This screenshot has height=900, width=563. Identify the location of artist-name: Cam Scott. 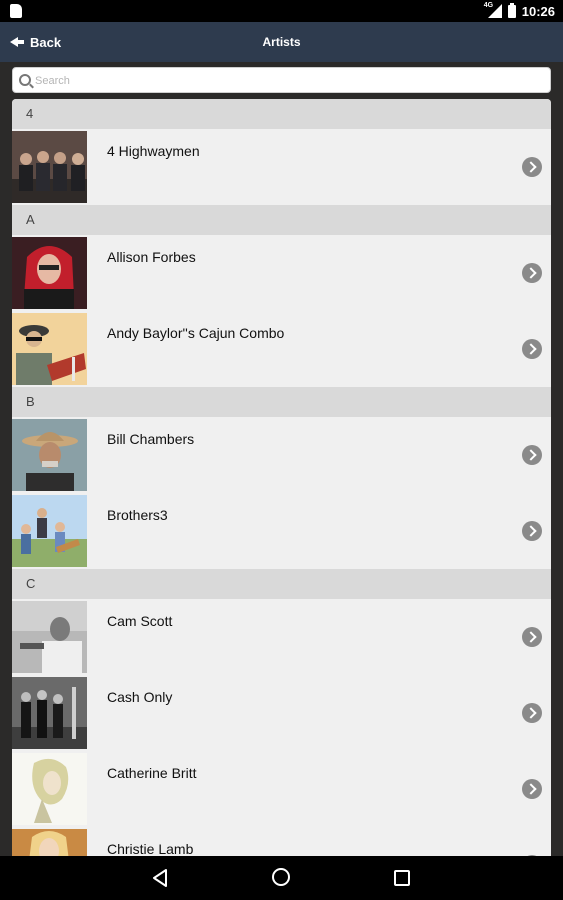
(140, 621).